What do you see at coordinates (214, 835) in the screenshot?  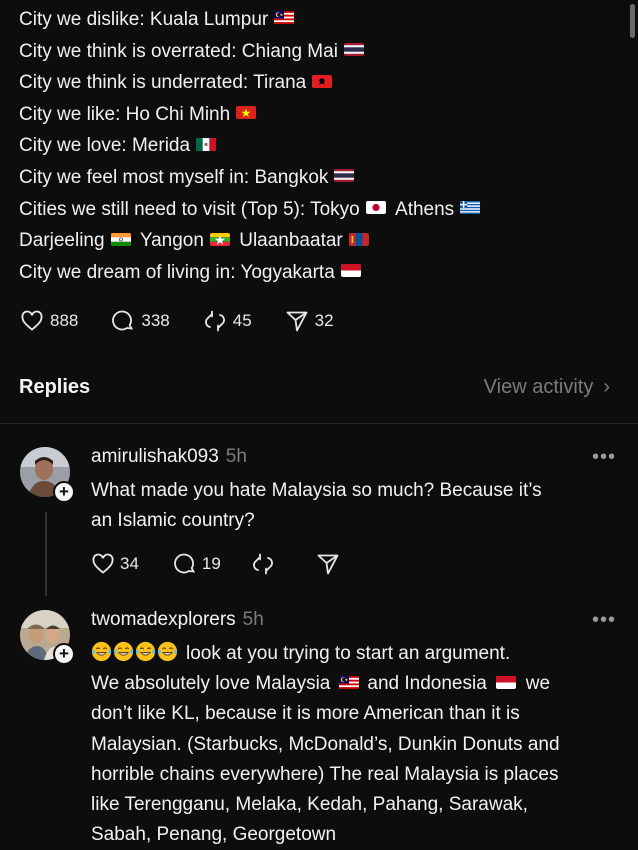 I see `reply-line: Sabah, Penang, Georgetown` at bounding box center [214, 835].